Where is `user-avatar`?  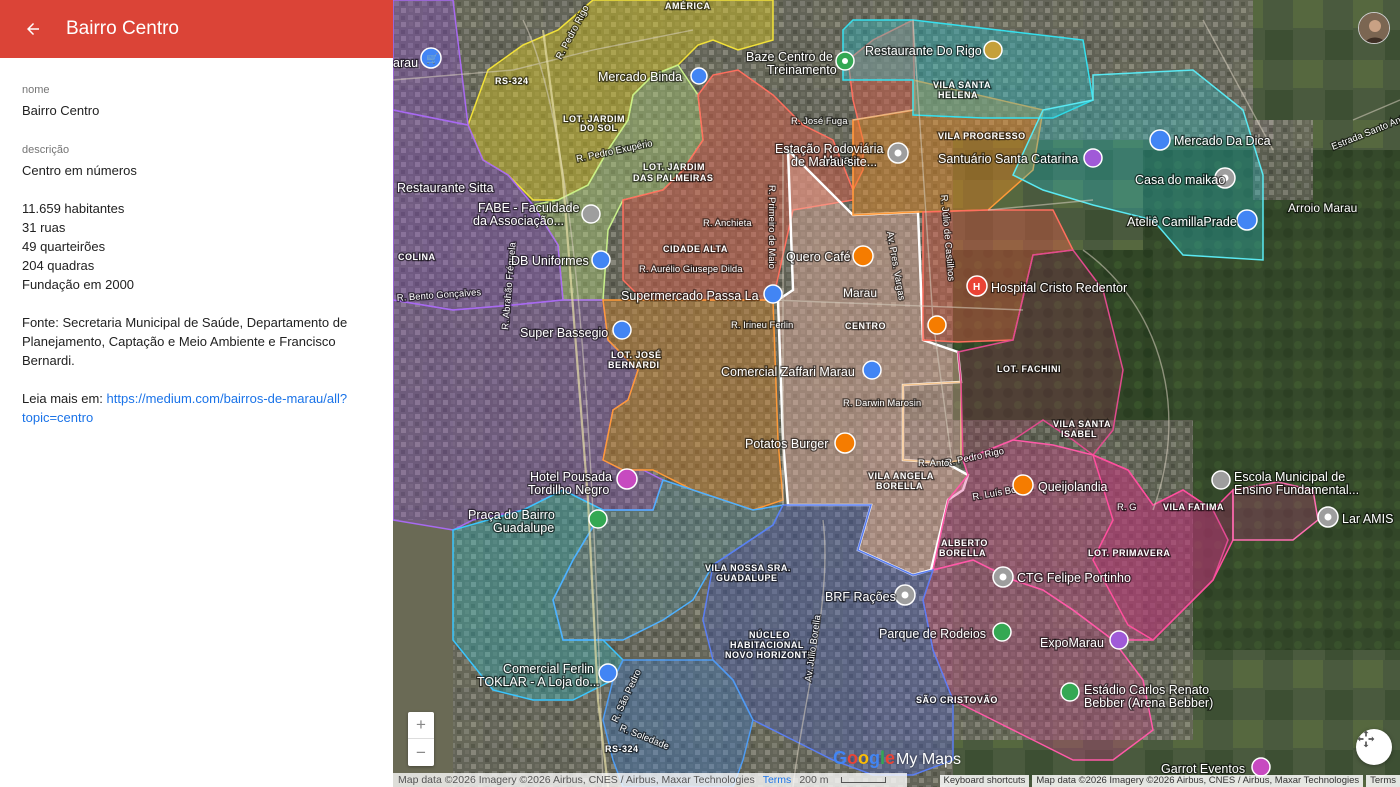 user-avatar is located at coordinates (1374, 28).